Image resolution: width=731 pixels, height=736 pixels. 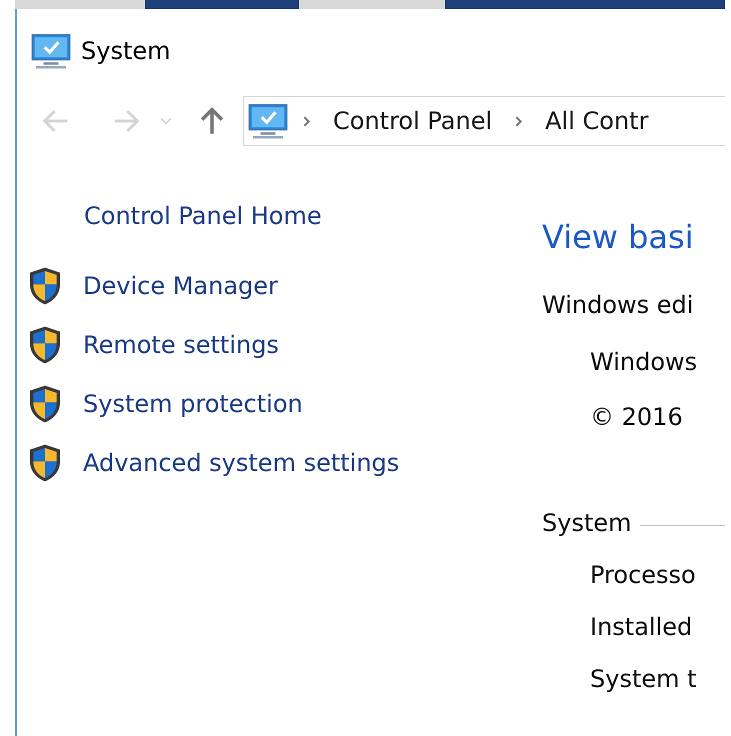 What do you see at coordinates (241, 462) in the screenshot?
I see `sidebar-link: Advanced system settings` at bounding box center [241, 462].